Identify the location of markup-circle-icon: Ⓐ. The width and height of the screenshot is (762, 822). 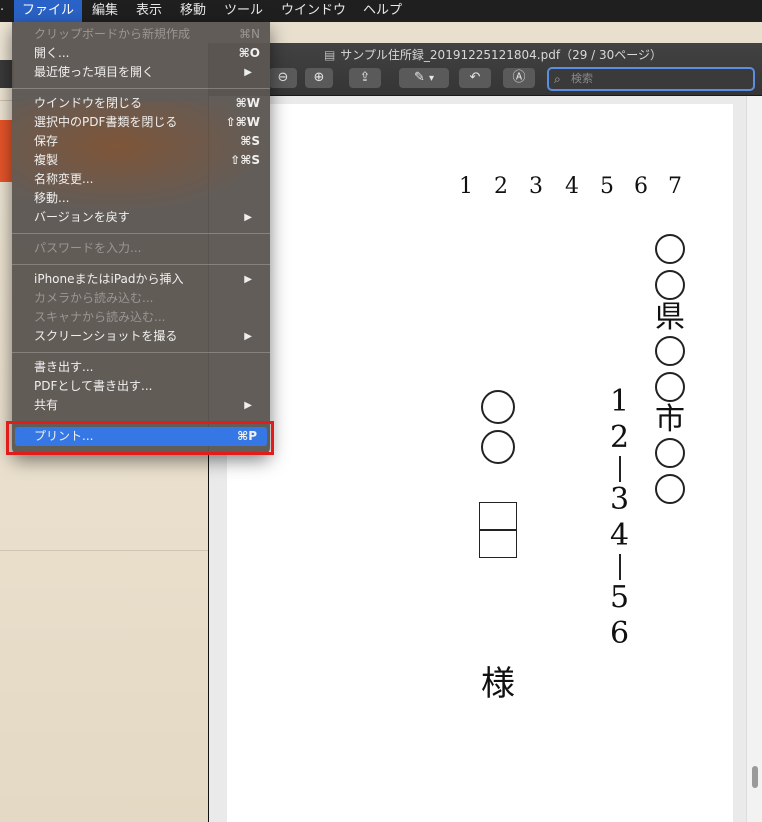
(519, 77).